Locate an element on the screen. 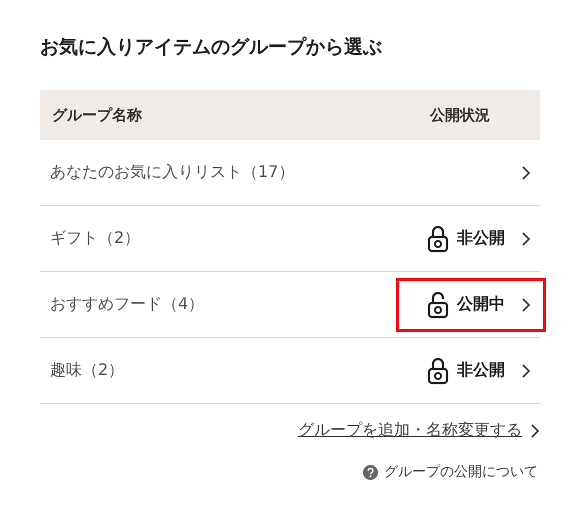  group-name: あなたのお気に入りリスト（17） is located at coordinates (172, 172).